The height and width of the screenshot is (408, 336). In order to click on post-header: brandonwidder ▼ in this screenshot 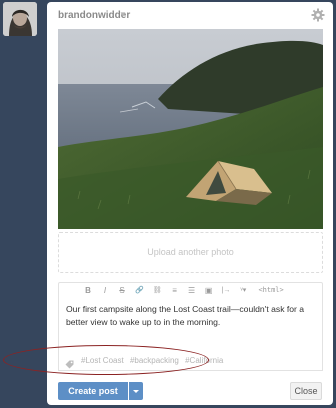, I will do `click(190, 16)`.